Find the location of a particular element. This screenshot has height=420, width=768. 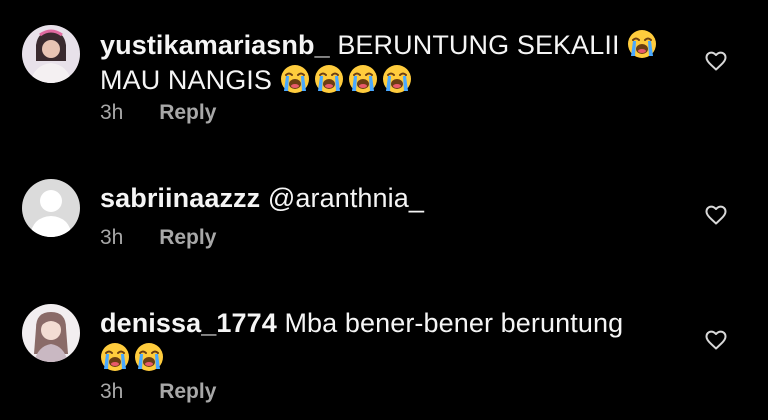

username-link: sabriinaazzz is located at coordinates (180, 198).